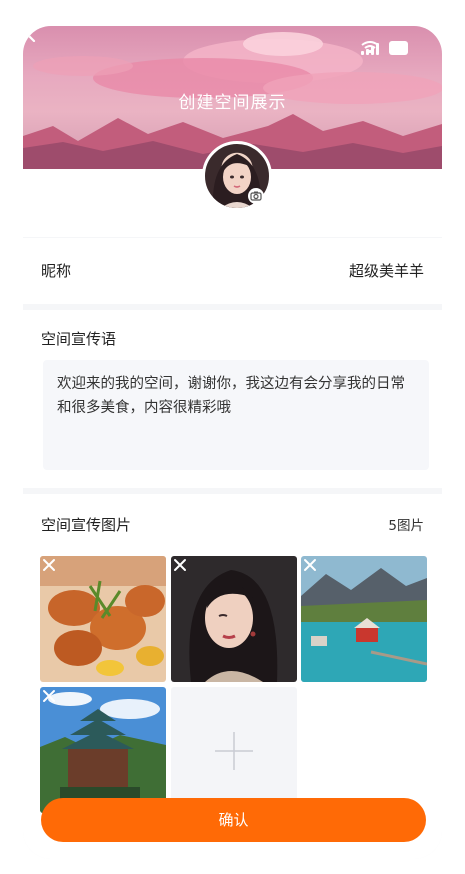 The image size is (465, 874). Describe the element at coordinates (384, 48) in the screenshot. I see `status-bar` at that location.